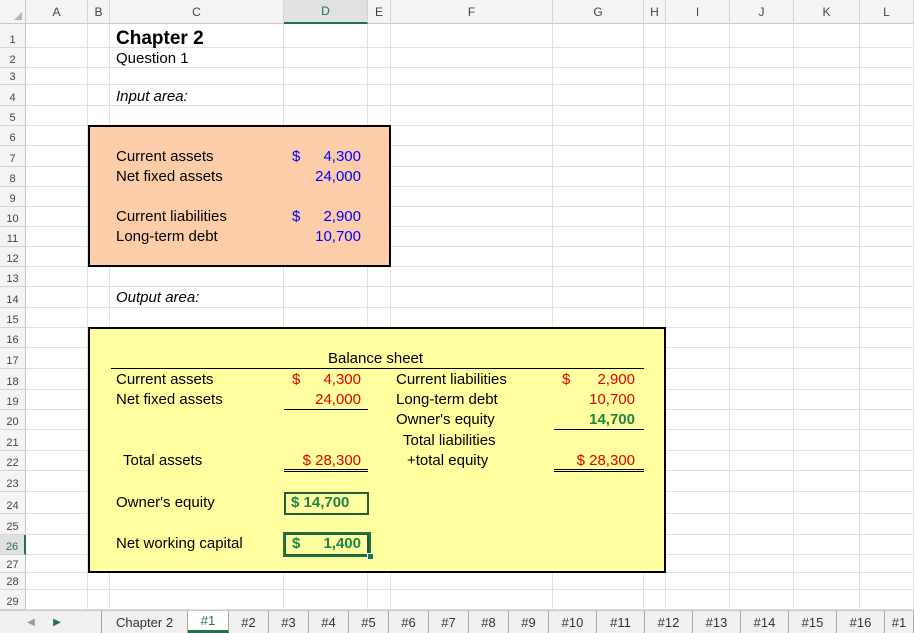  What do you see at coordinates (13, 36) in the screenshot?
I see `row-header-1: 1` at bounding box center [13, 36].